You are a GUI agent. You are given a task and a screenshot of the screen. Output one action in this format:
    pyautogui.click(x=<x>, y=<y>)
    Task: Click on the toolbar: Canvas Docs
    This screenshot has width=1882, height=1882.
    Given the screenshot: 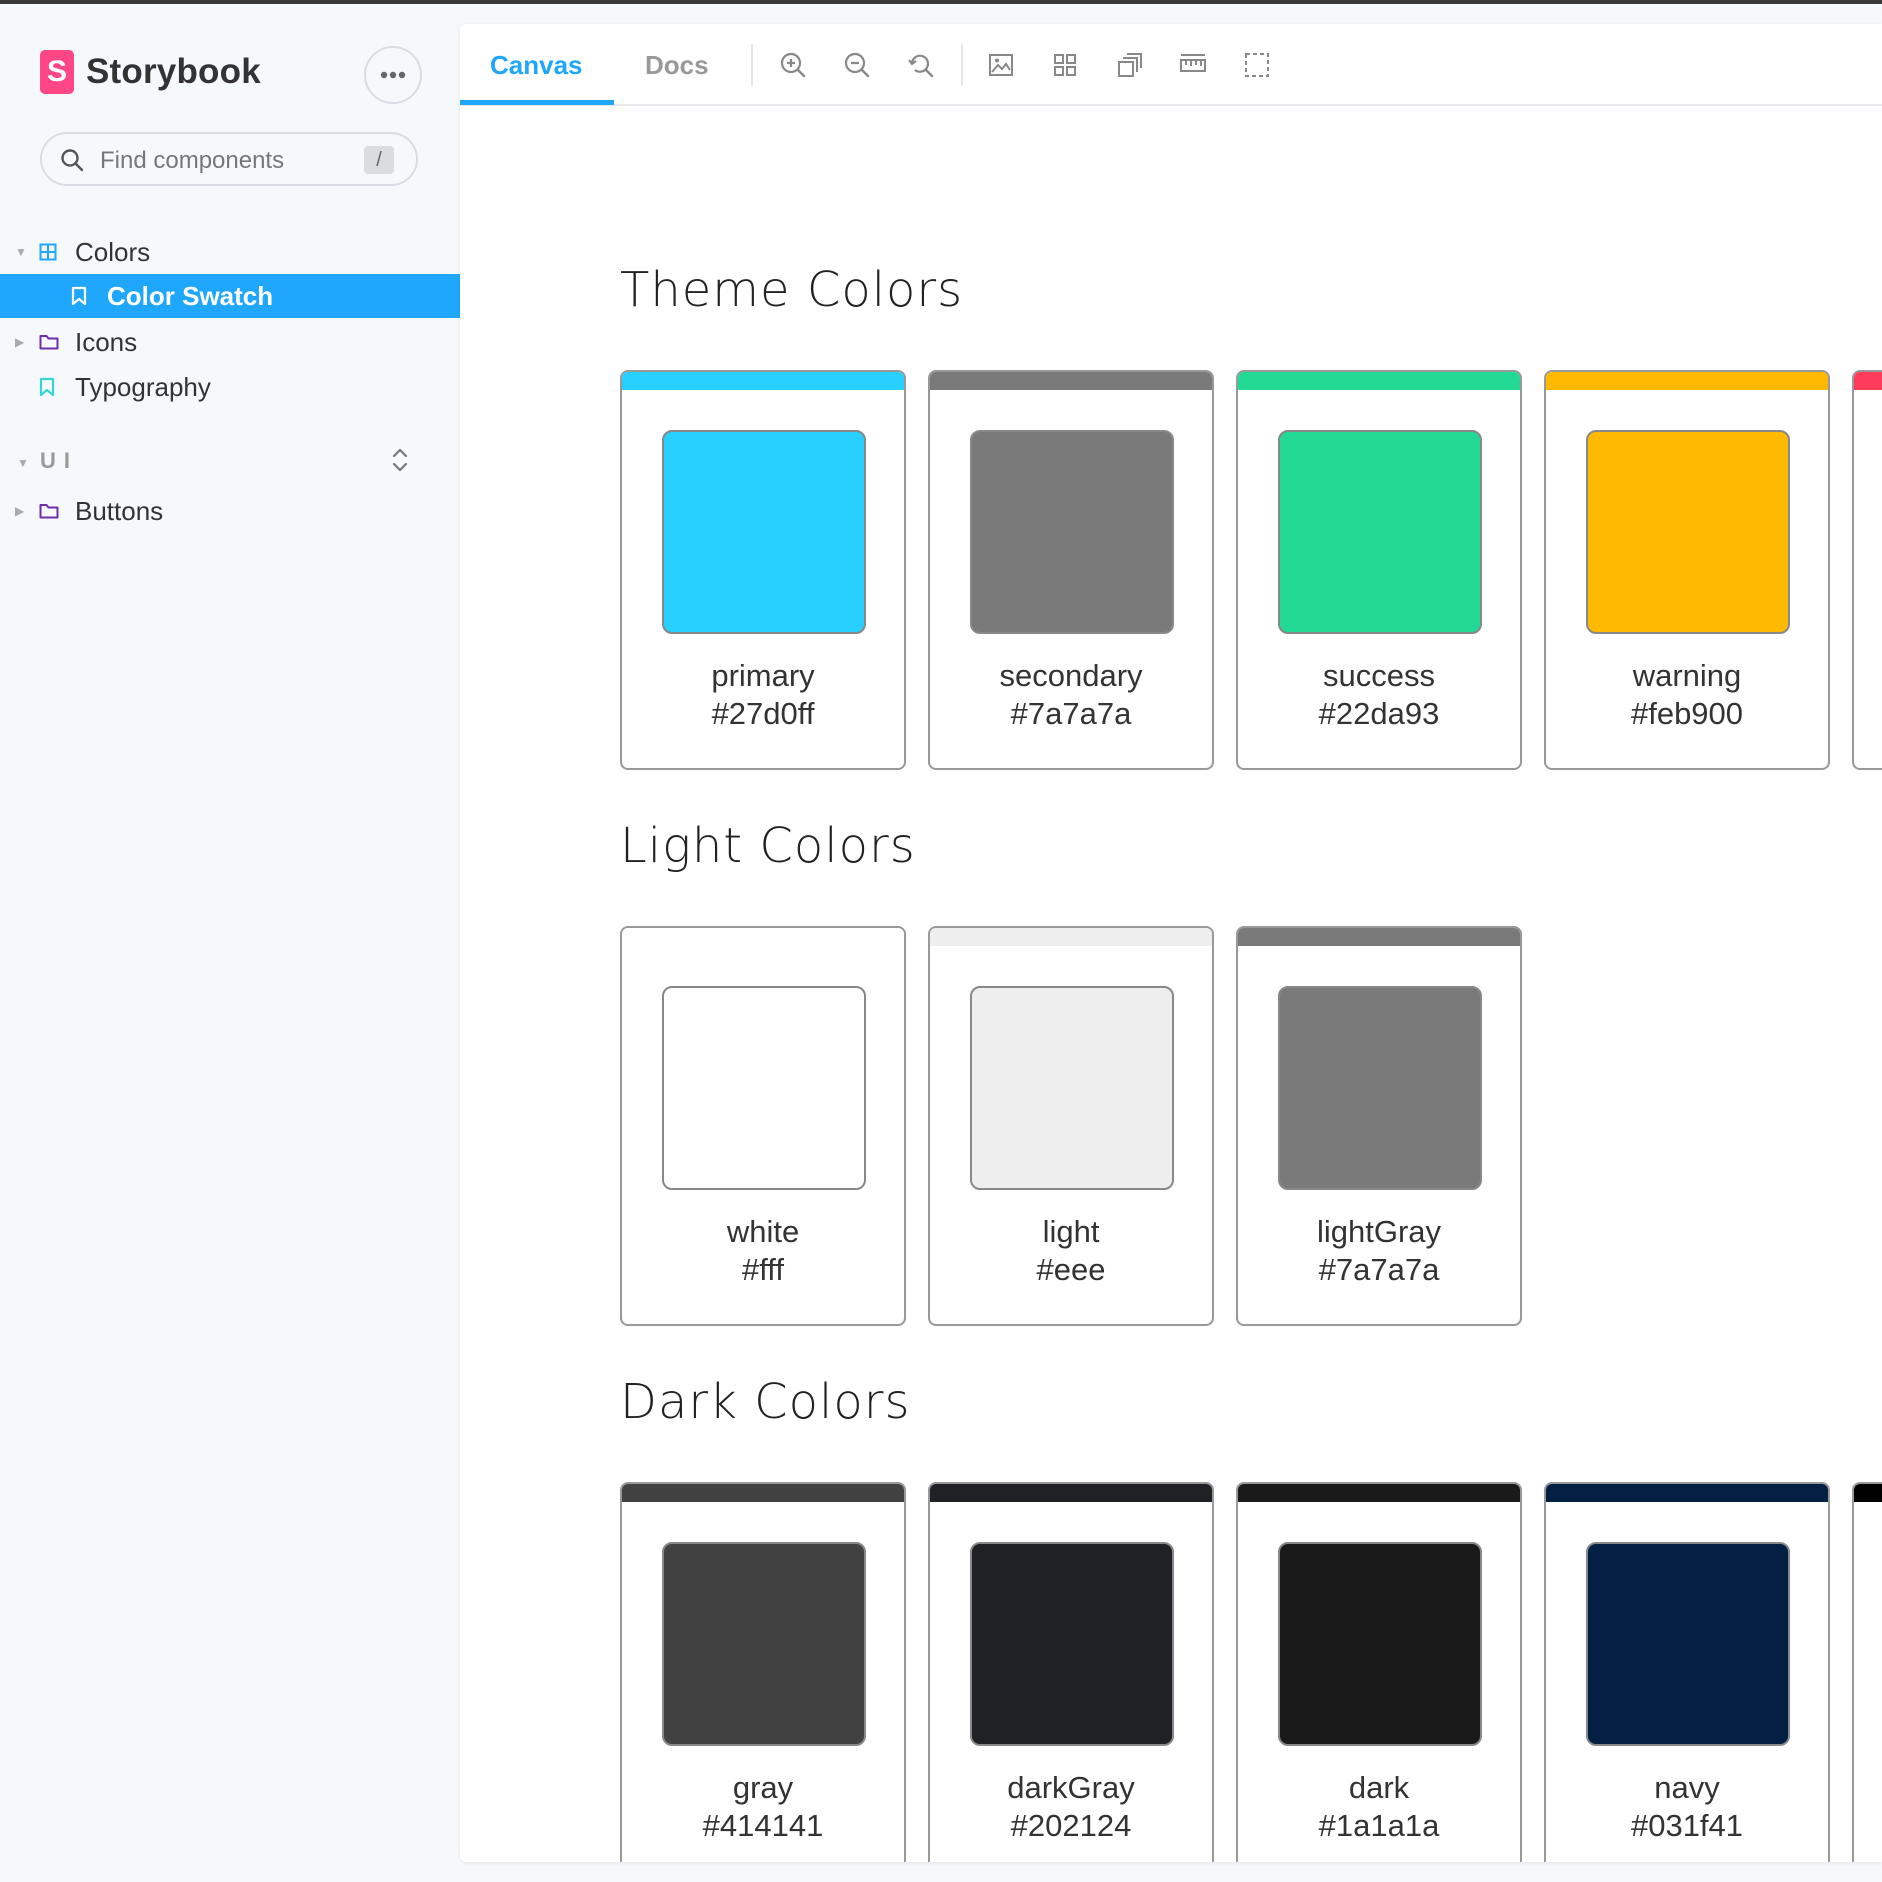 What is the action you would take?
    pyautogui.click(x=1171, y=65)
    